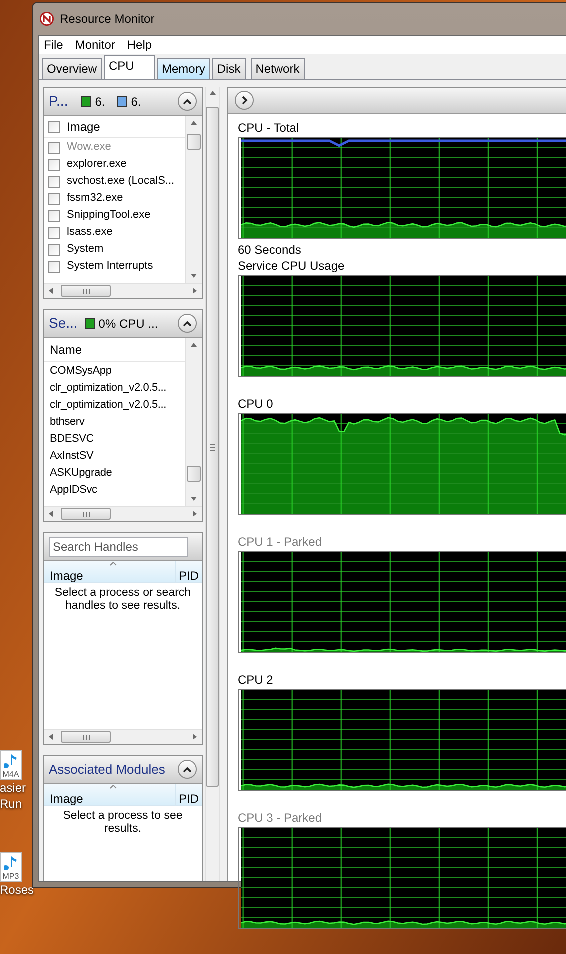  I want to click on audio-file-icon: MP3, so click(11, 867).